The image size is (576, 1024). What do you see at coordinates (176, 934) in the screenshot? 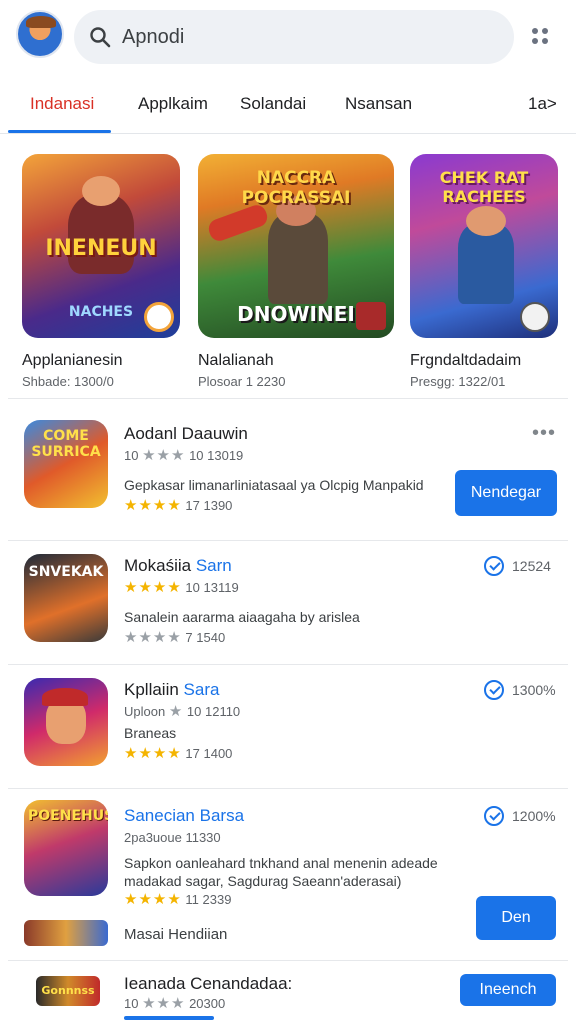
I see `app-name: Masai Hendiian` at bounding box center [176, 934].